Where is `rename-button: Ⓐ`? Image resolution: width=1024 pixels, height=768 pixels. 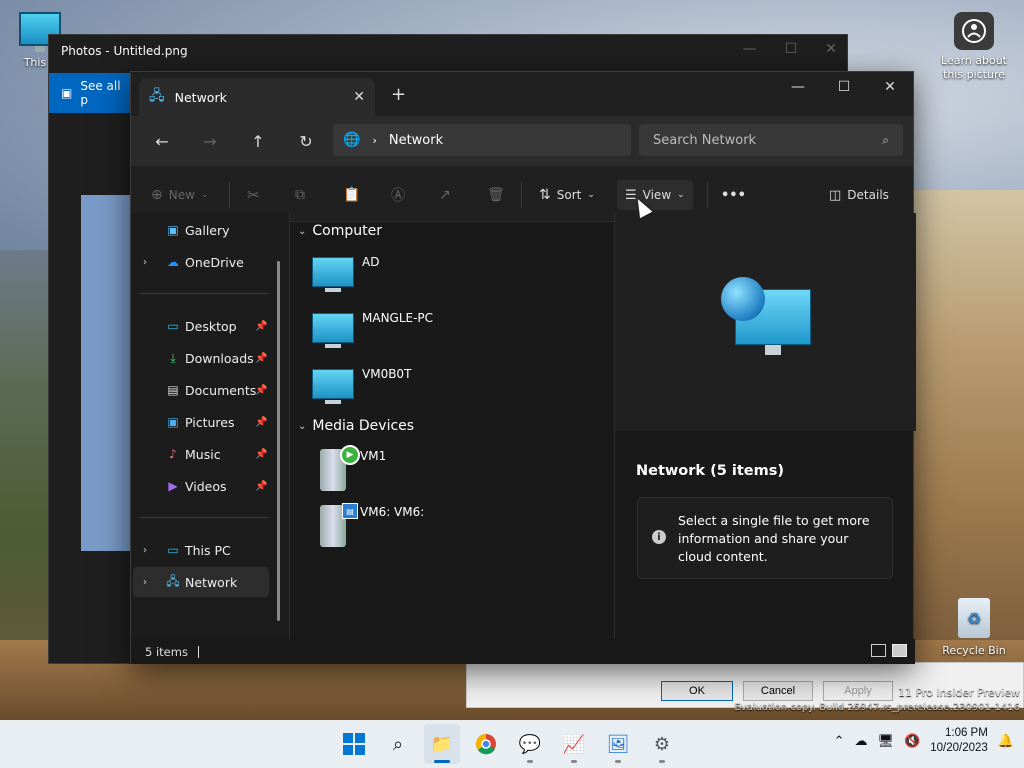
rename-button: Ⓐ is located at coordinates (398, 195).